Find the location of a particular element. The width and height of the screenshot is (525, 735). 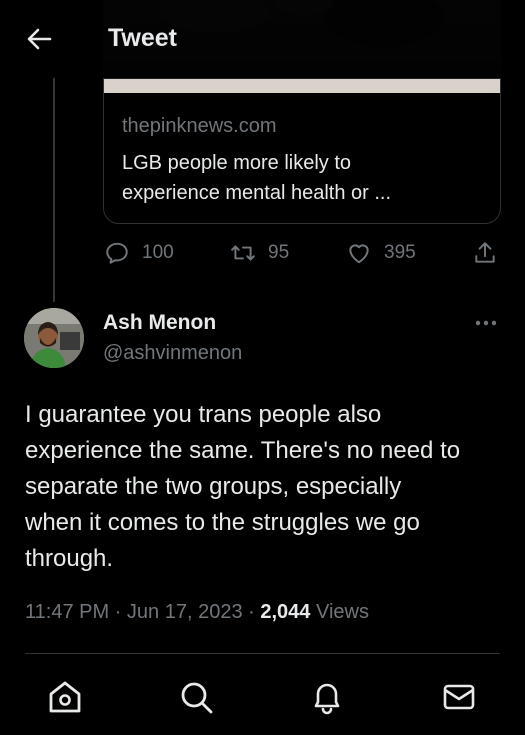

share-button is located at coordinates (491, 253).